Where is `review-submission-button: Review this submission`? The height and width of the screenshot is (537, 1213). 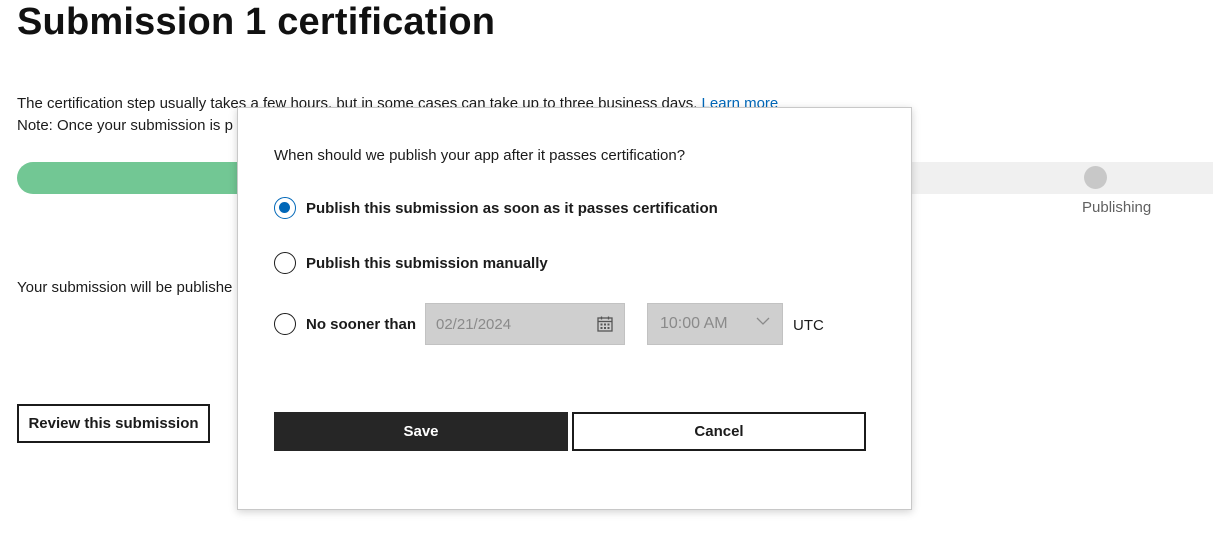 review-submission-button: Review this submission is located at coordinates (113, 423).